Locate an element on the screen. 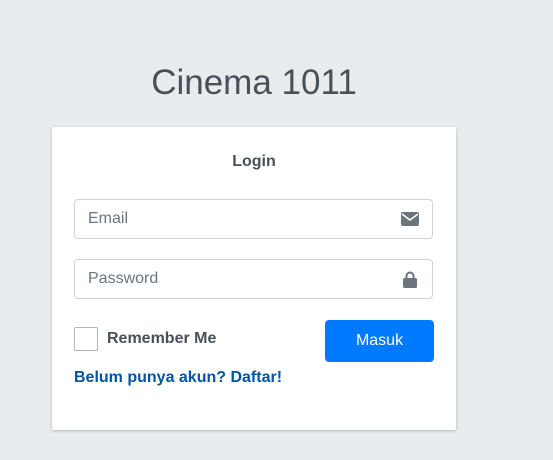  remember-me-label: Remember Me is located at coordinates (161, 339).